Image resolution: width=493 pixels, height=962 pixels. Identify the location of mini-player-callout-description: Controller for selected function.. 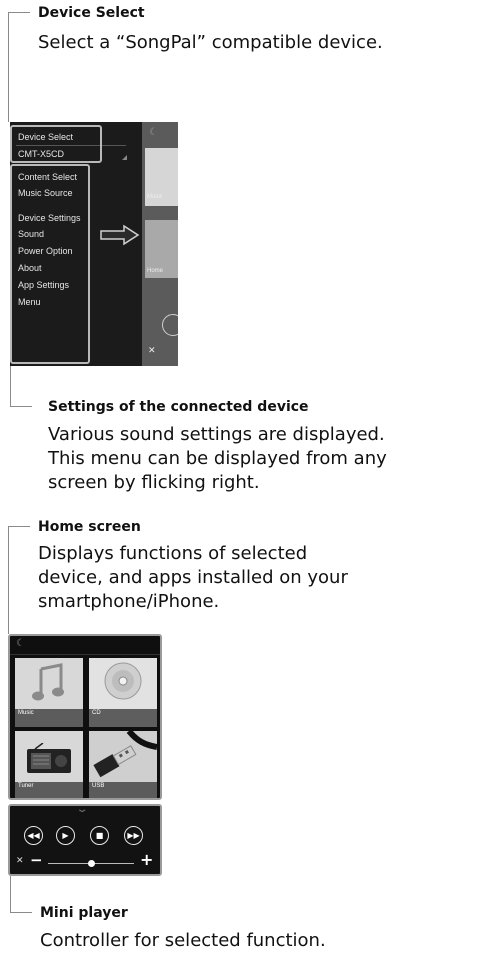
(183, 940).